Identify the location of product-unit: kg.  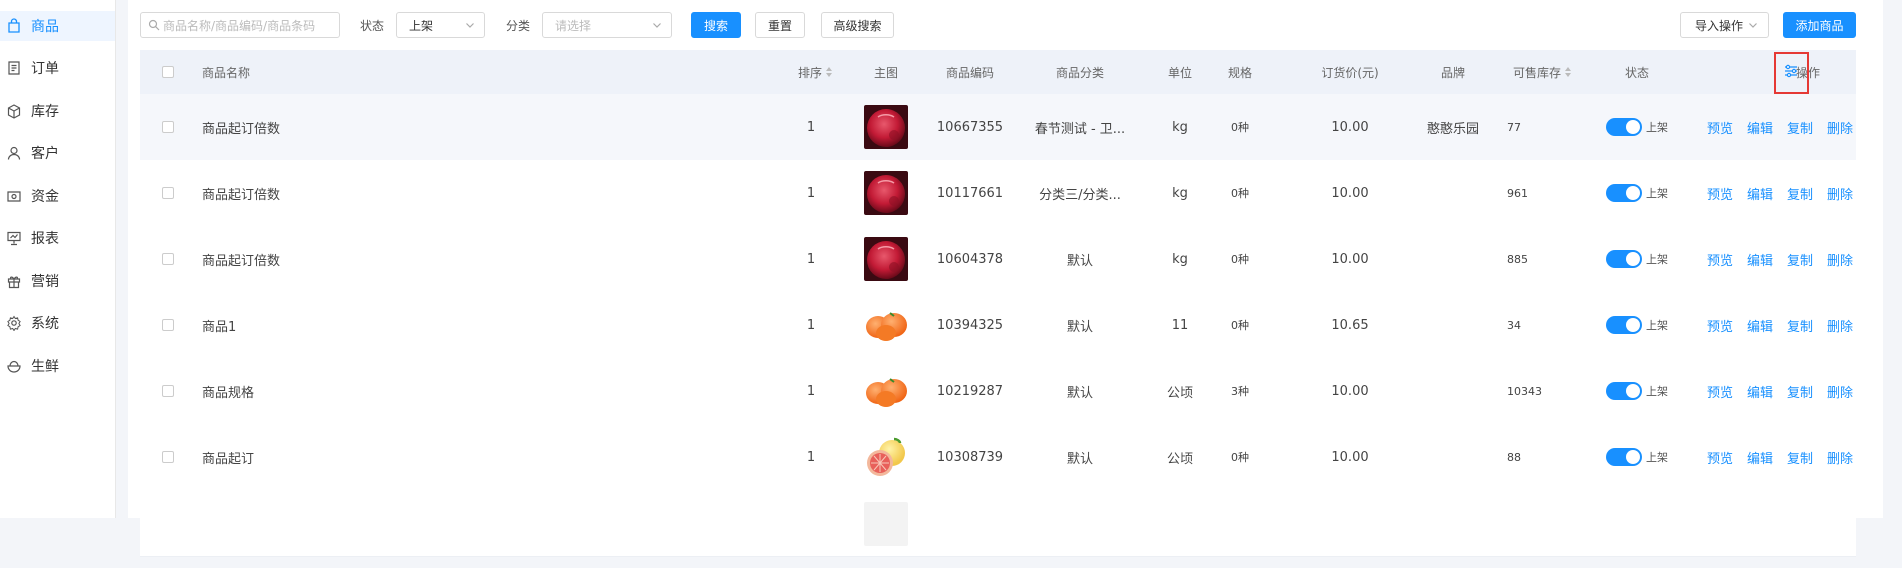
(1180, 127).